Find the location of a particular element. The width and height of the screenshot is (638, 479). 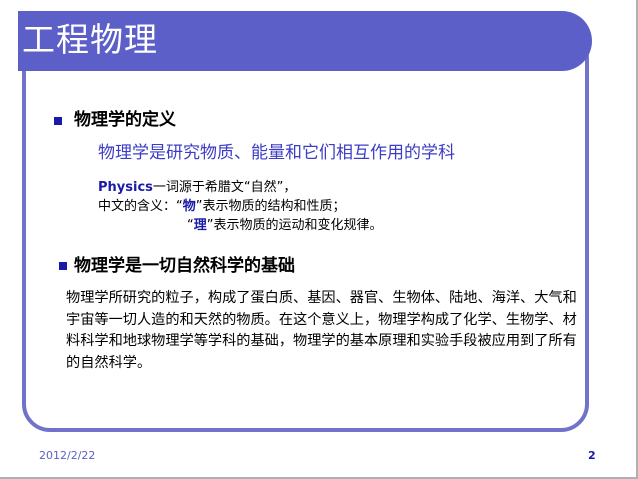

wu-character: 物 is located at coordinates (189, 206).